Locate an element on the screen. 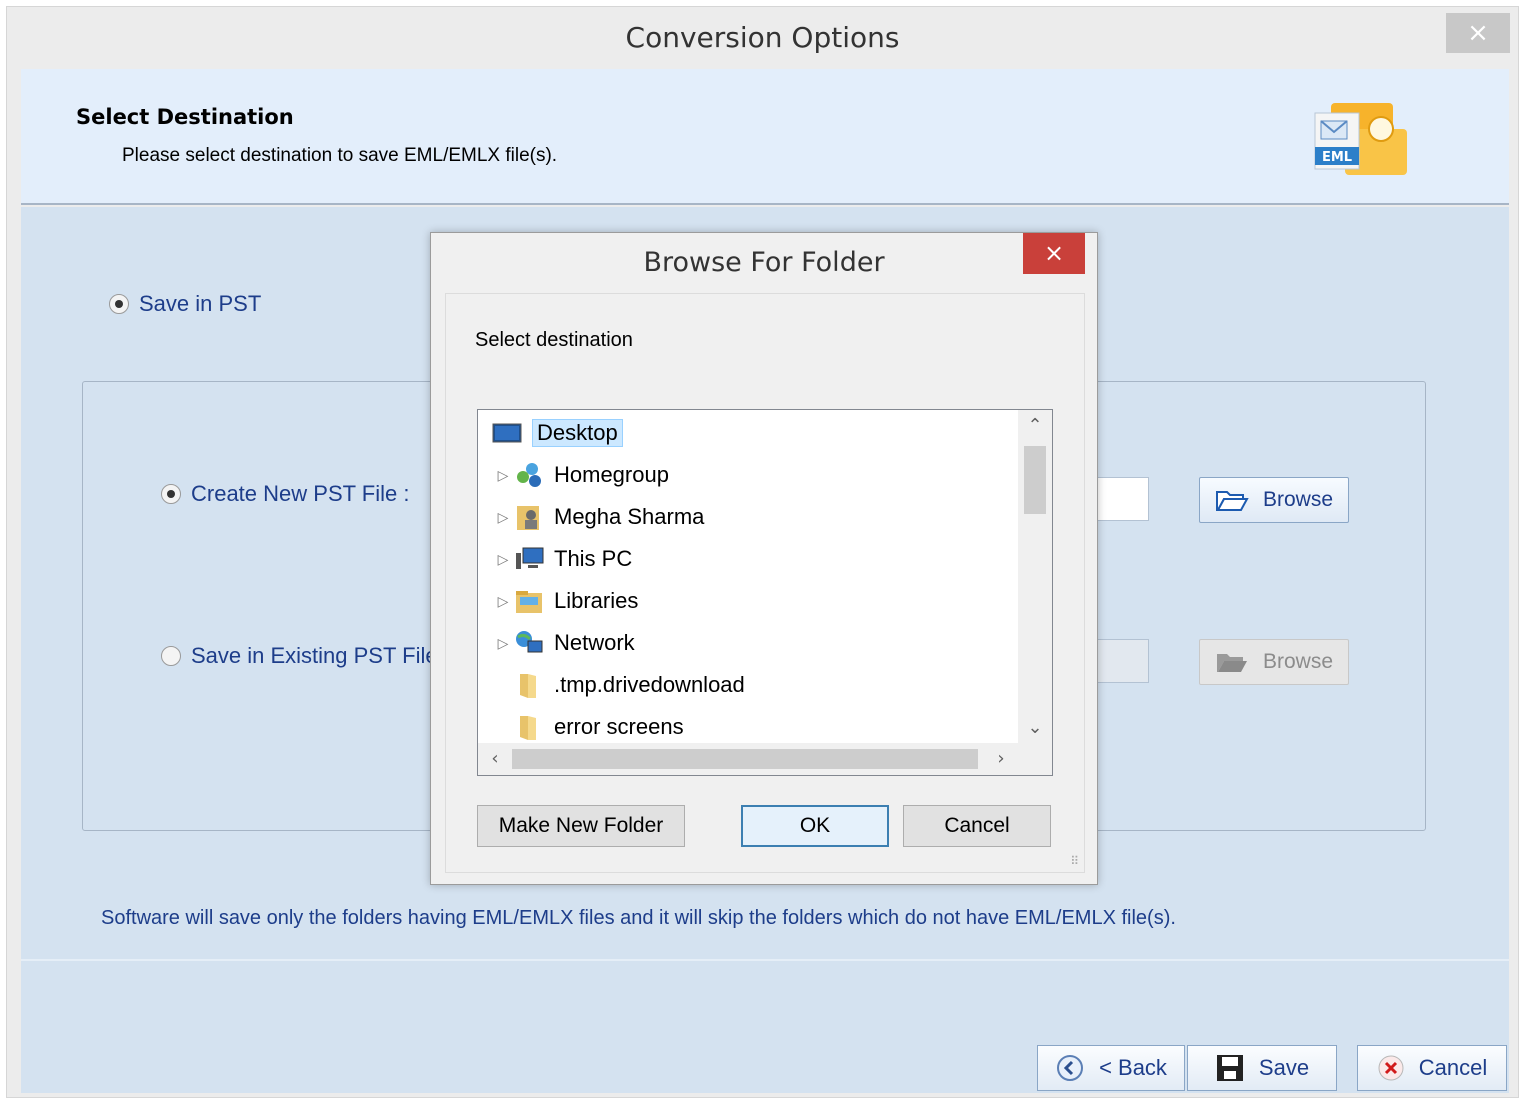  window-close-button: × is located at coordinates (1478, 33).